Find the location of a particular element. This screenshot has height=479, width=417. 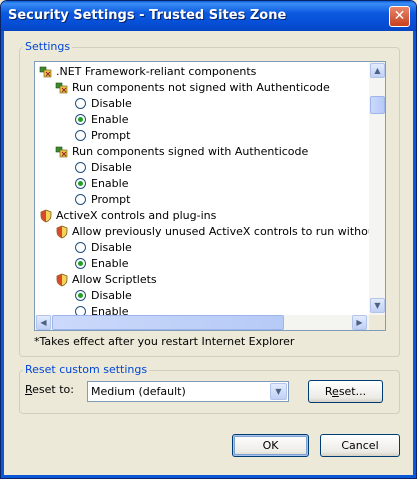

reset-level-dropdown: Medium (default) ▼ is located at coordinates (188, 391).